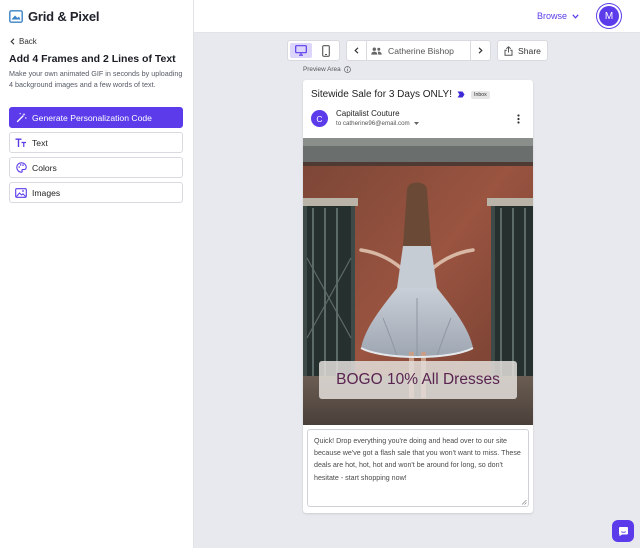  What do you see at coordinates (575, 16) in the screenshot?
I see `chevron-down-icon` at bounding box center [575, 16].